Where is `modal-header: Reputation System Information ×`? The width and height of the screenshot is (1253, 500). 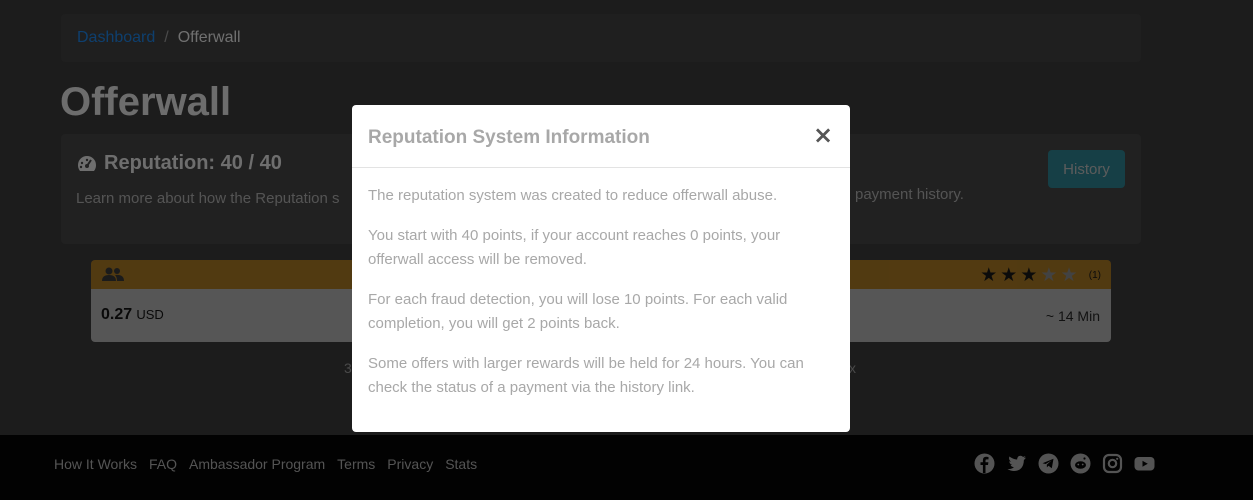 modal-header: Reputation System Information × is located at coordinates (601, 136).